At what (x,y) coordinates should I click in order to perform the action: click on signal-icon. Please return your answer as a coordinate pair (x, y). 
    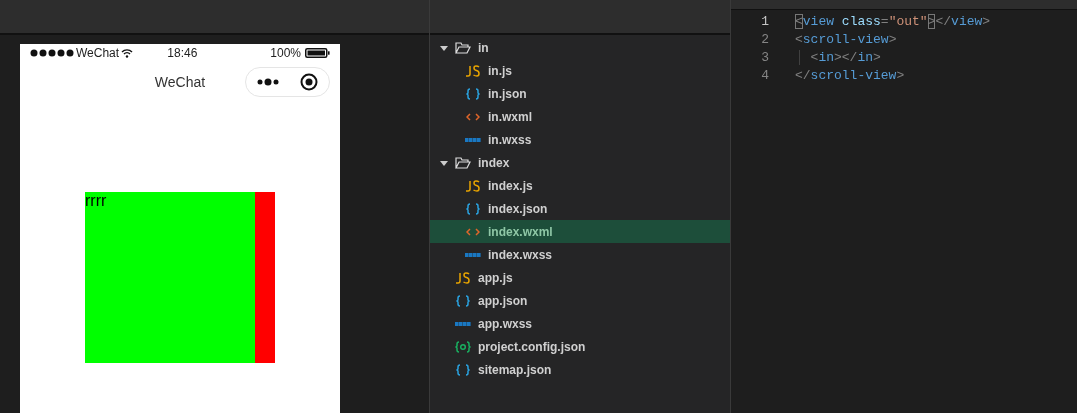
    Looking at the image, I should click on (52, 53).